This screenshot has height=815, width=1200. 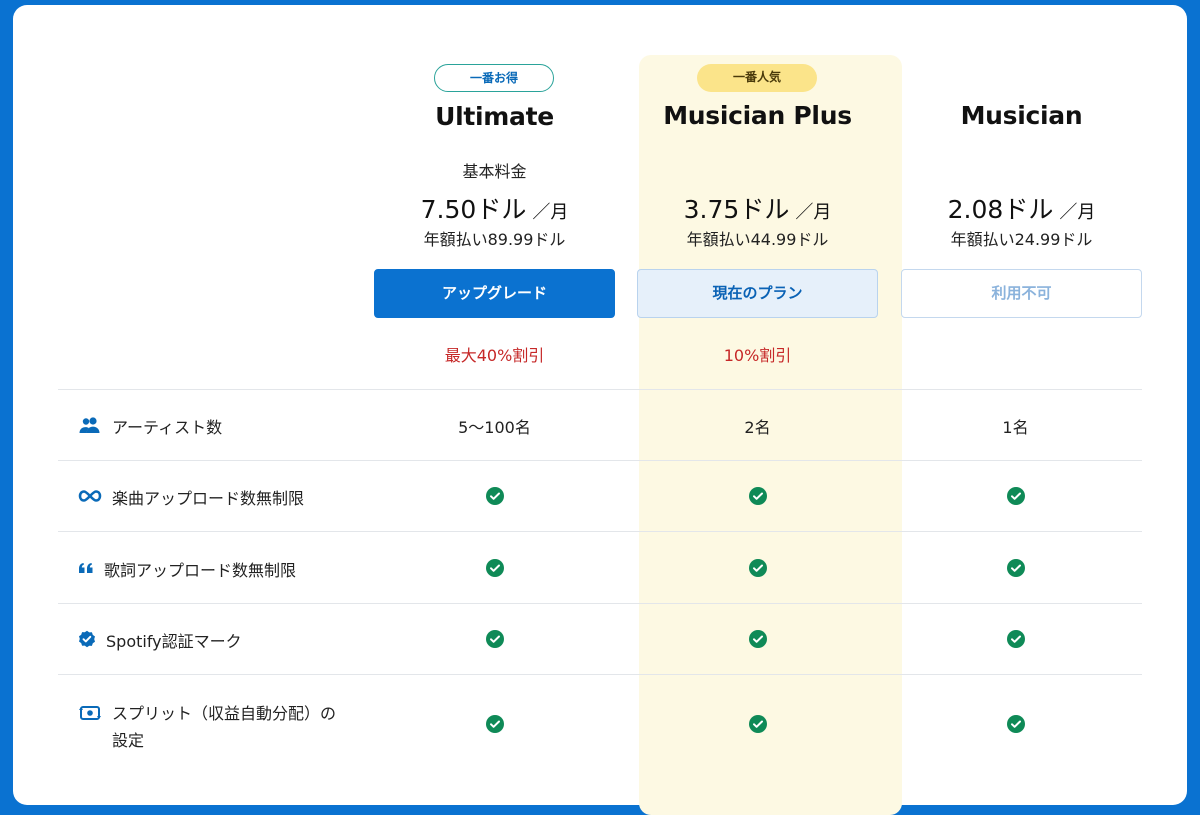 What do you see at coordinates (757, 115) in the screenshot?
I see `plan-name: Musician Plus` at bounding box center [757, 115].